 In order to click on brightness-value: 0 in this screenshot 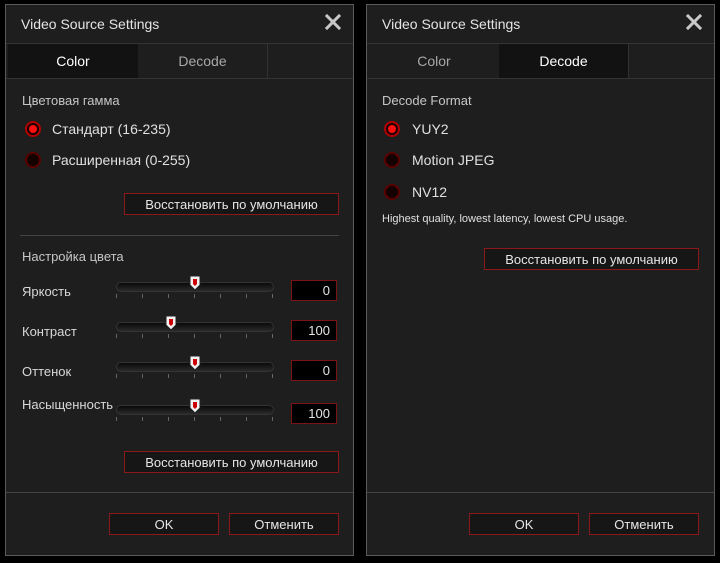, I will do `click(314, 290)`.